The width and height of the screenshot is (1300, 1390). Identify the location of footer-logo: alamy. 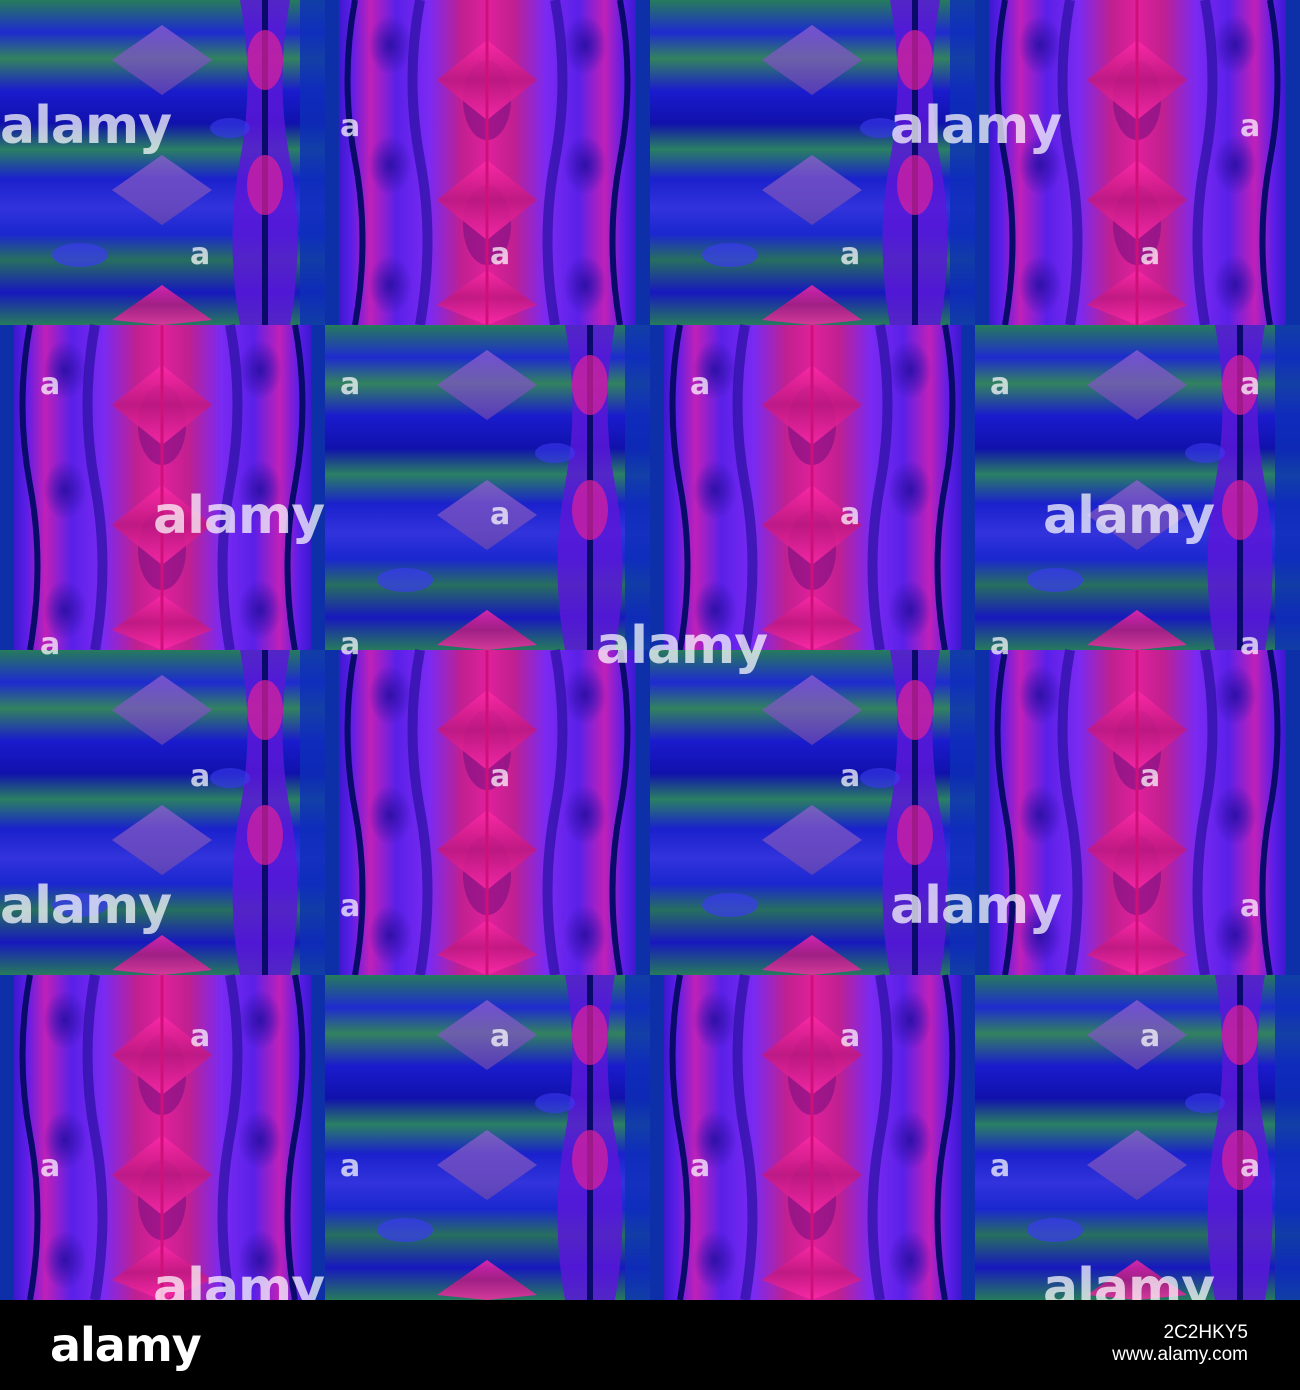
(126, 1345).